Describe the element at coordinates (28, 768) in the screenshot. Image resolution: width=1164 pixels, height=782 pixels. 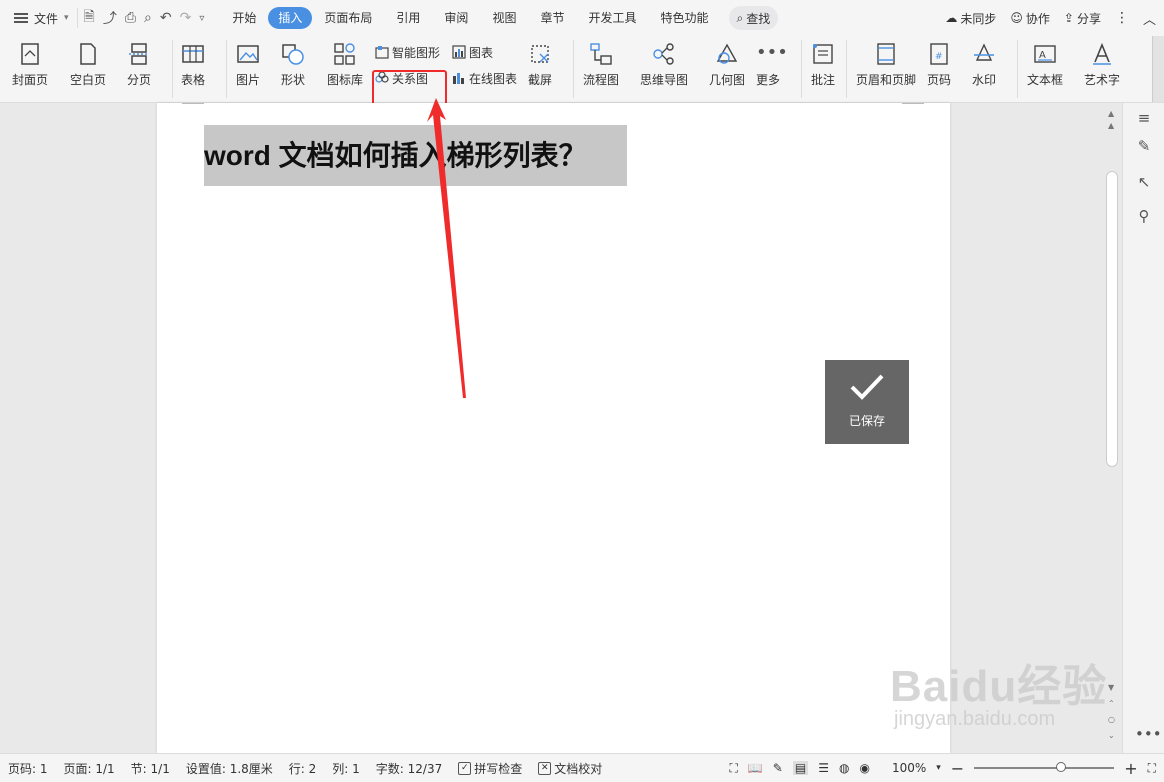
I see `status-page-num: 页码: 1` at that location.